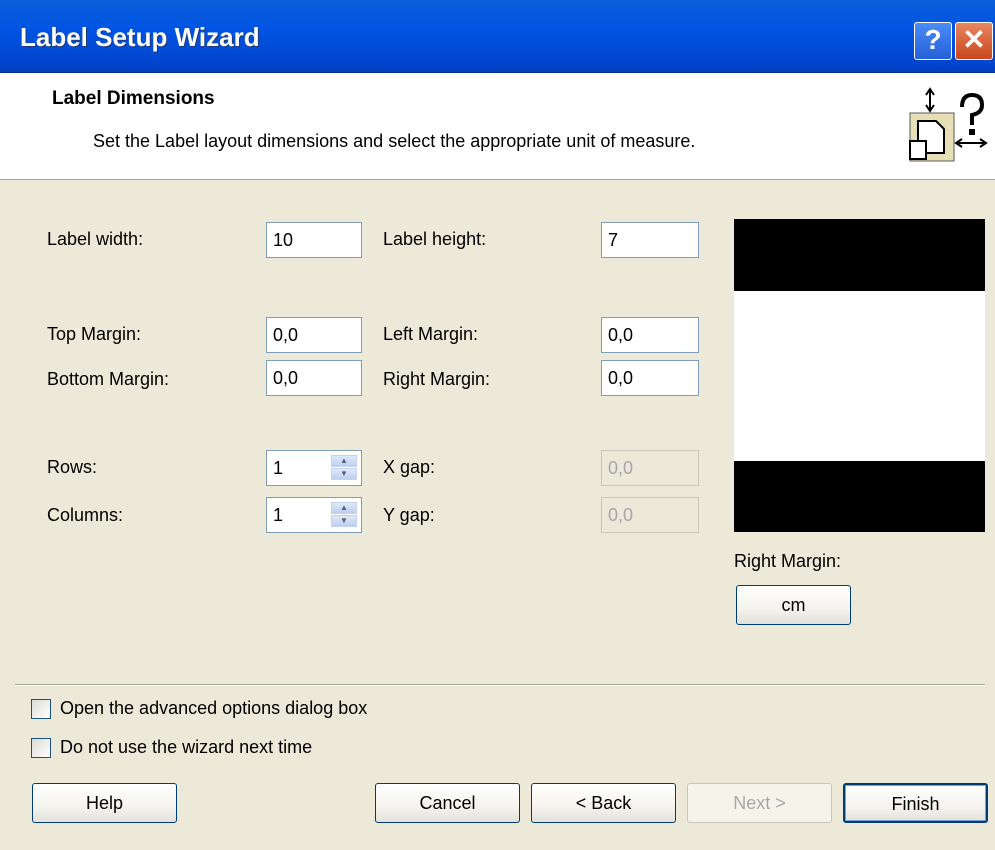 The height and width of the screenshot is (850, 995). I want to click on y-gap-field: 0,0, so click(650, 515).